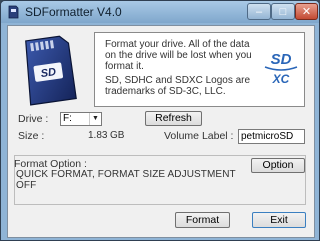 The width and height of the screenshot is (320, 241). Describe the element at coordinates (13, 12) in the screenshot. I see `sd-card-icon` at that location.